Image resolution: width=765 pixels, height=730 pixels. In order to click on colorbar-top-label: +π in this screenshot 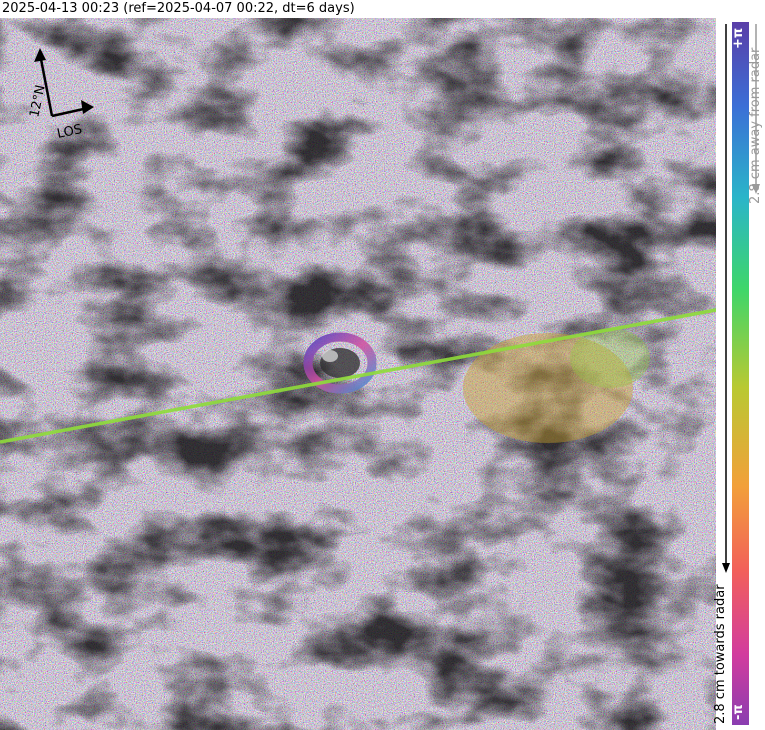, I will do `click(738, 38)`.